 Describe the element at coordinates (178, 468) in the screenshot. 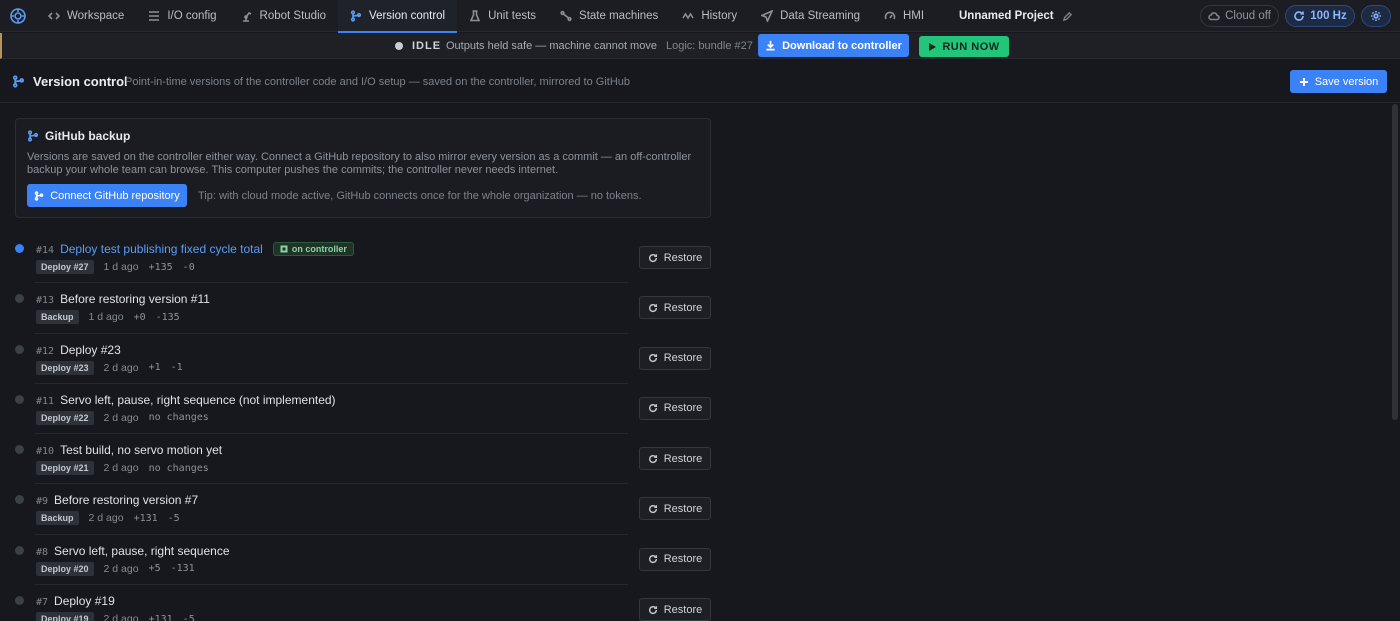

I see `no-changes: no changes` at that location.